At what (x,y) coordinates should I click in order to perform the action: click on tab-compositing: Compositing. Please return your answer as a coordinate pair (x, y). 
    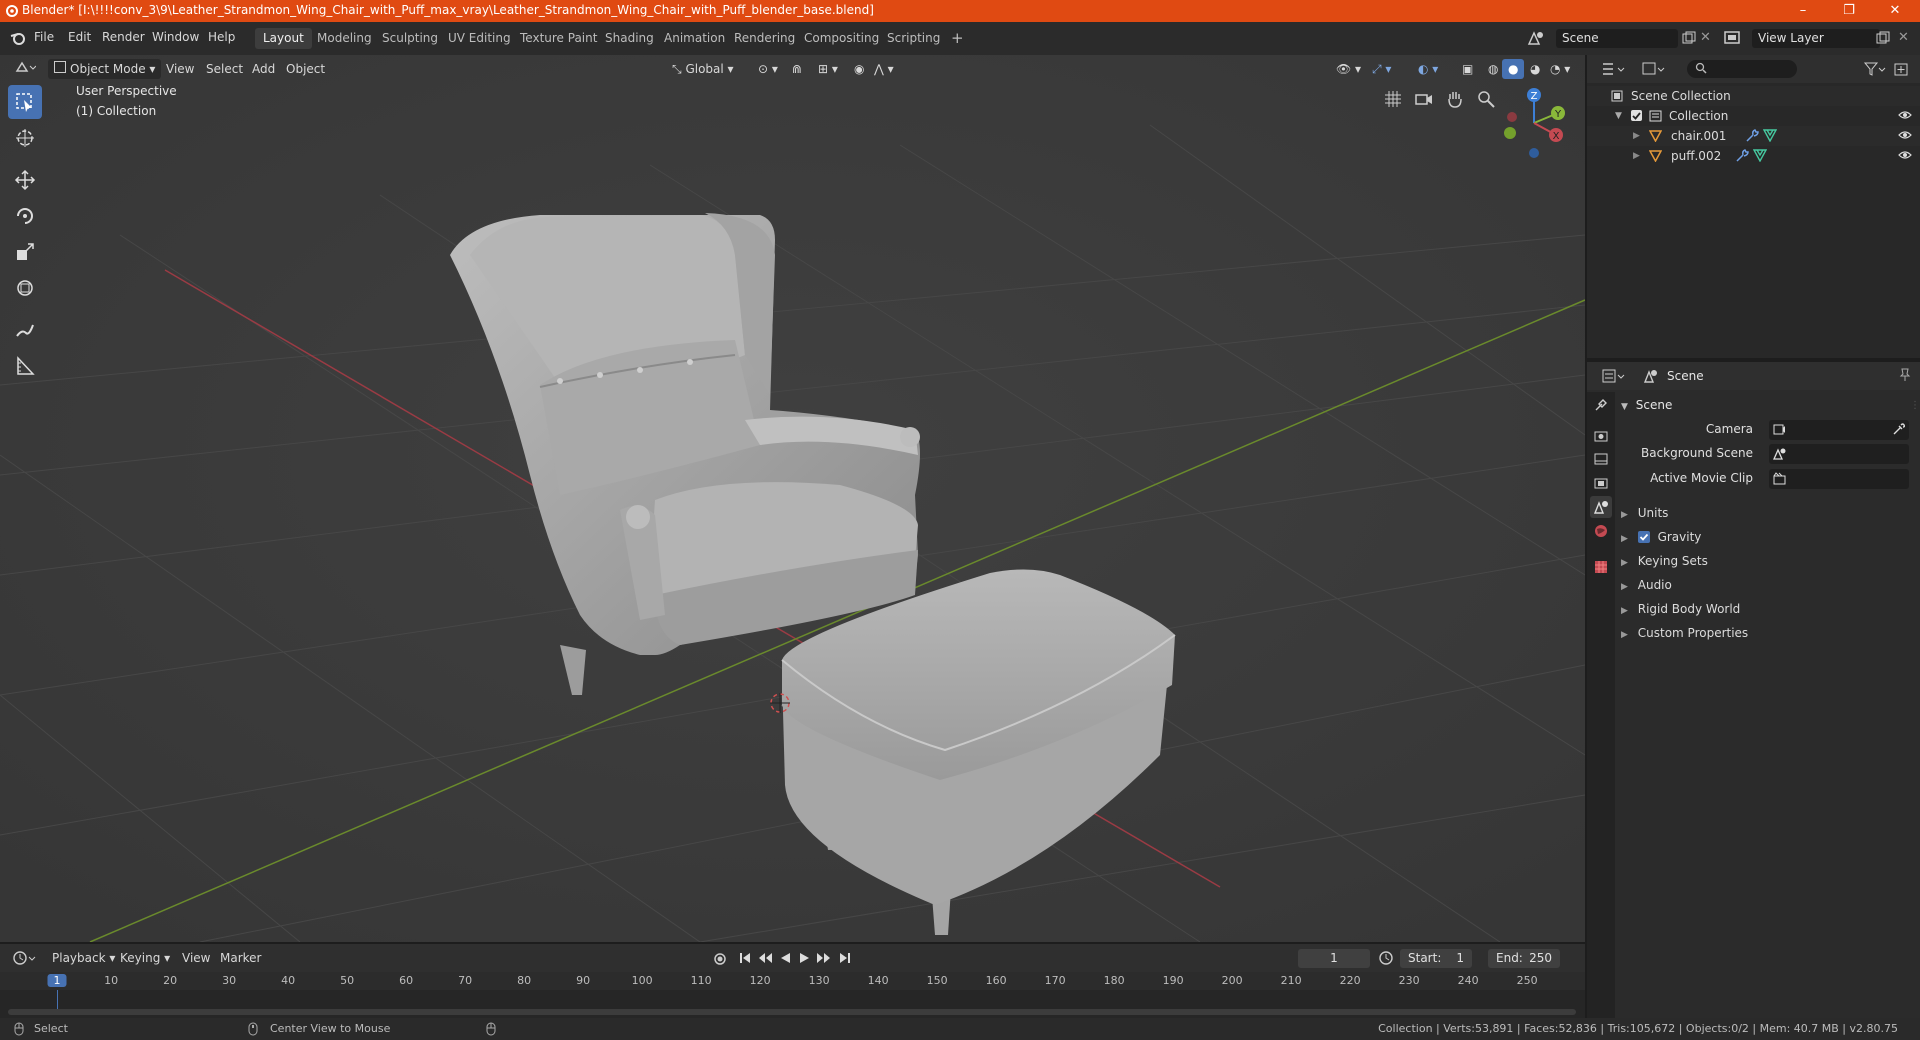
    Looking at the image, I should click on (841, 38).